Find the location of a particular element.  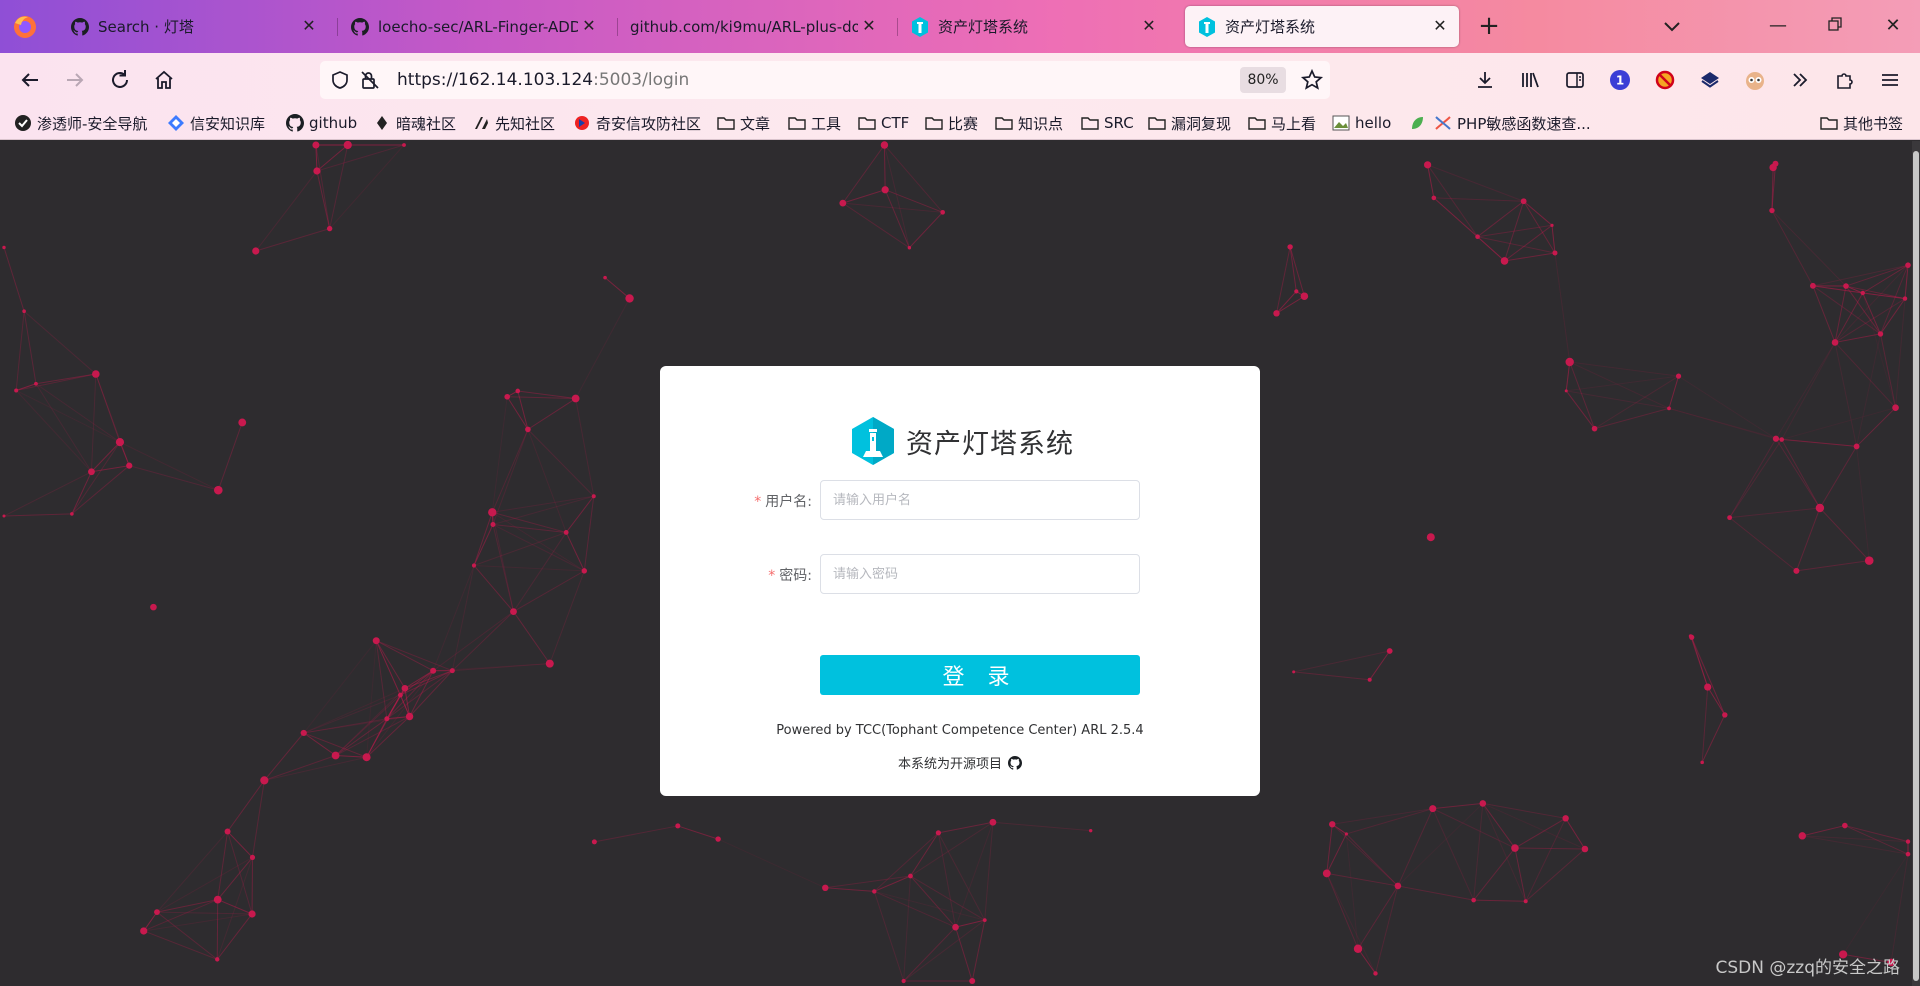

window-close-button: ✕ is located at coordinates (1893, 26).